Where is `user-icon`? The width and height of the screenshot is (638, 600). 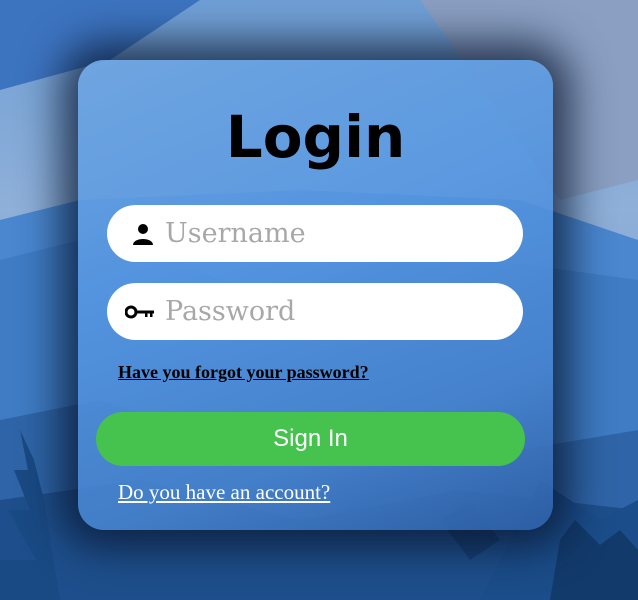
user-icon is located at coordinates (132, 234).